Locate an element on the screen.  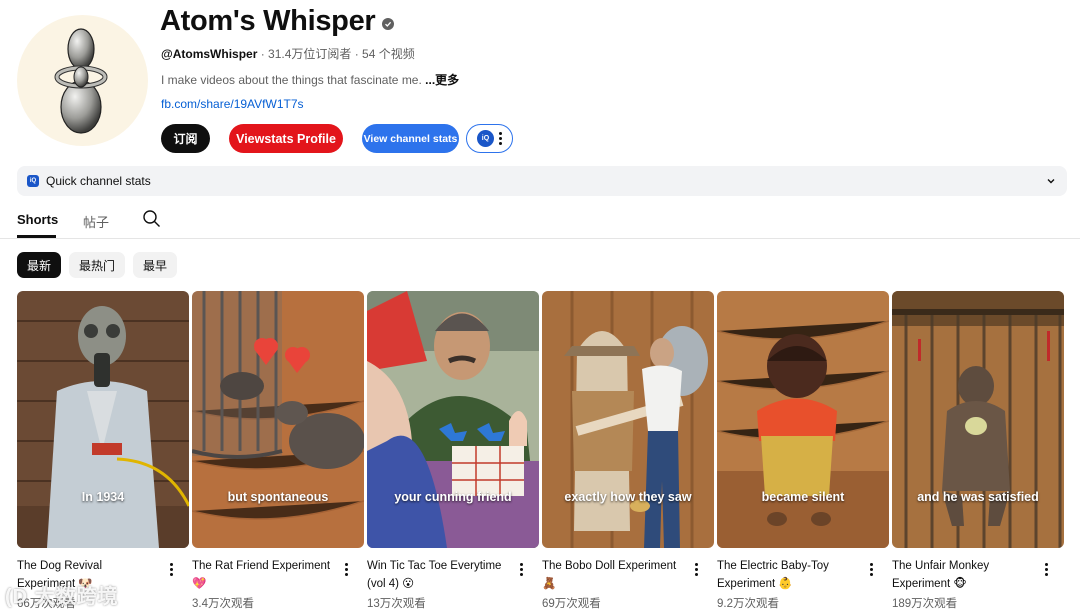
subscribe-button: 订阅 is located at coordinates (185, 138).